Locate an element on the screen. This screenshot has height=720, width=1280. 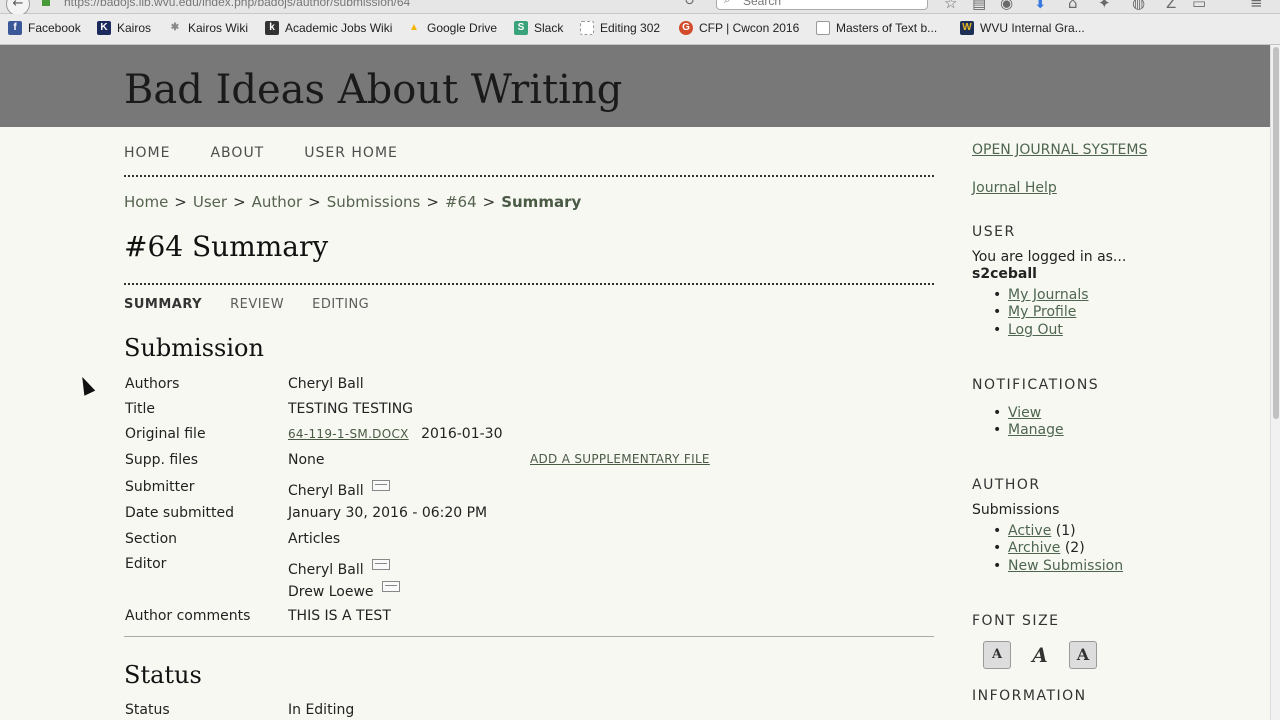
manage-notifications-link: Manage is located at coordinates (1036, 430).